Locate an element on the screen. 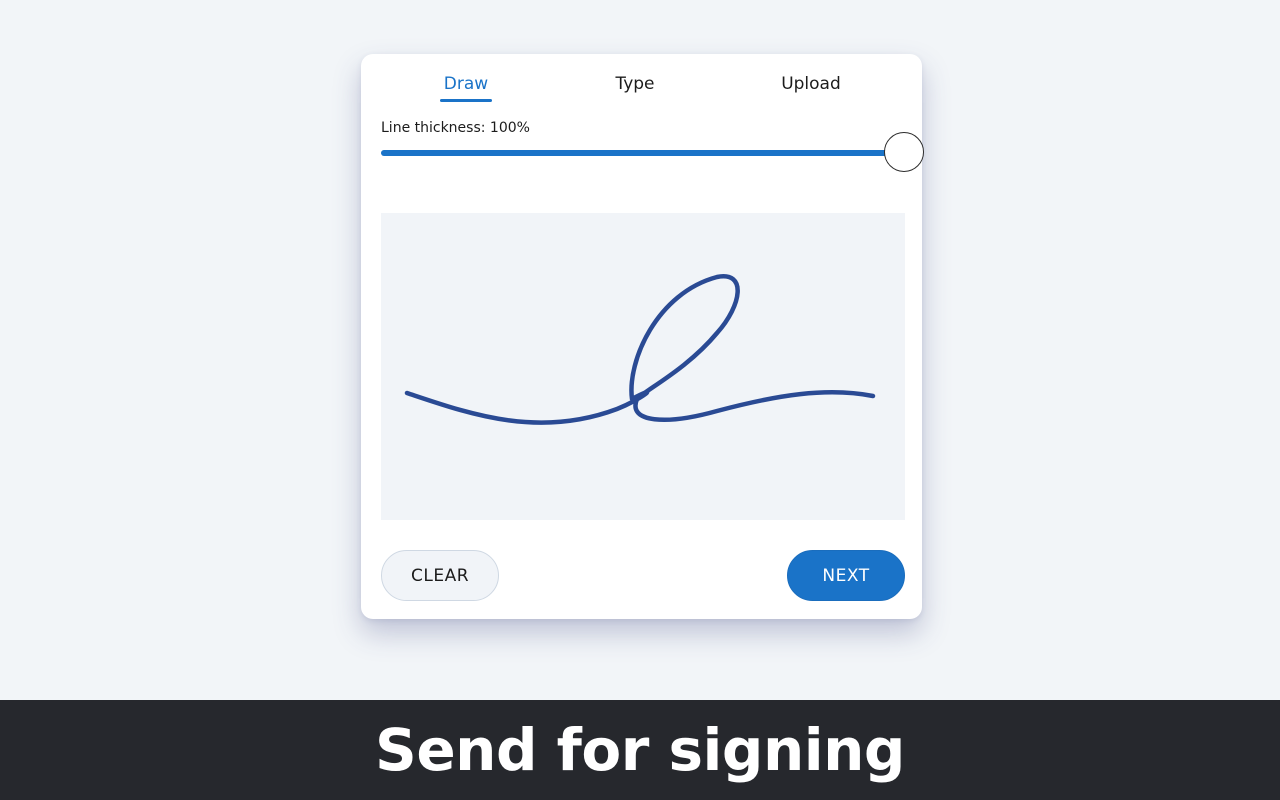  clear-button: CLEAR is located at coordinates (440, 575).